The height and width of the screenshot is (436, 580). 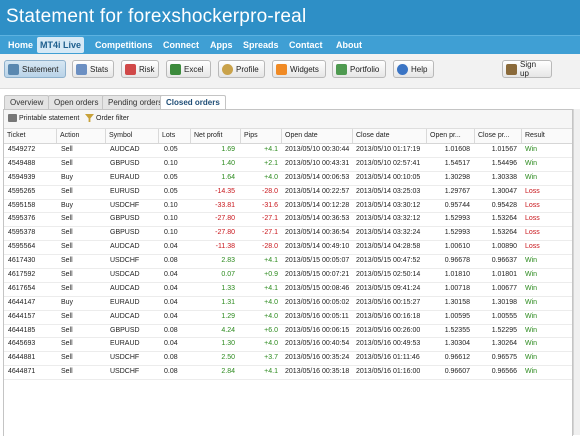 I want to click on cell-close-date: 2013/05/16 00:26:00, so click(x=388, y=330).